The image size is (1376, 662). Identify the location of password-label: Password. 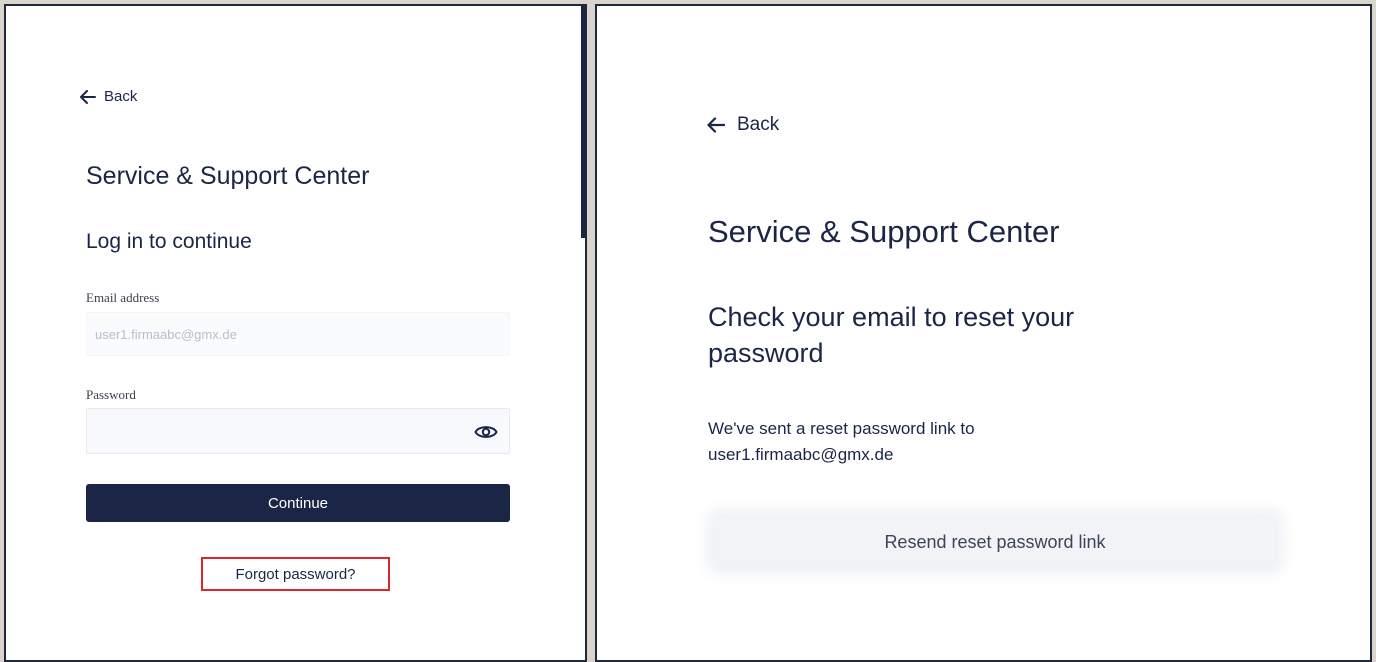
(111, 394).